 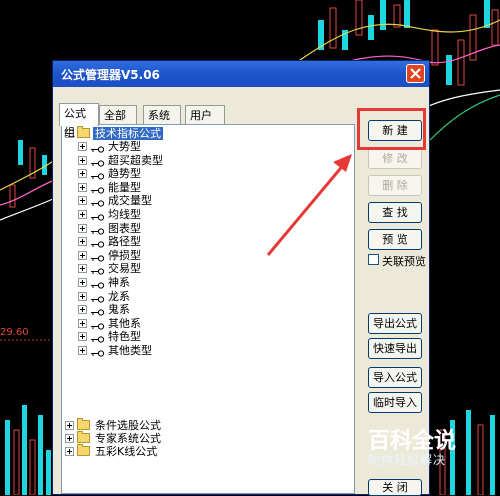 I want to click on checkbox-box, so click(x=373, y=259).